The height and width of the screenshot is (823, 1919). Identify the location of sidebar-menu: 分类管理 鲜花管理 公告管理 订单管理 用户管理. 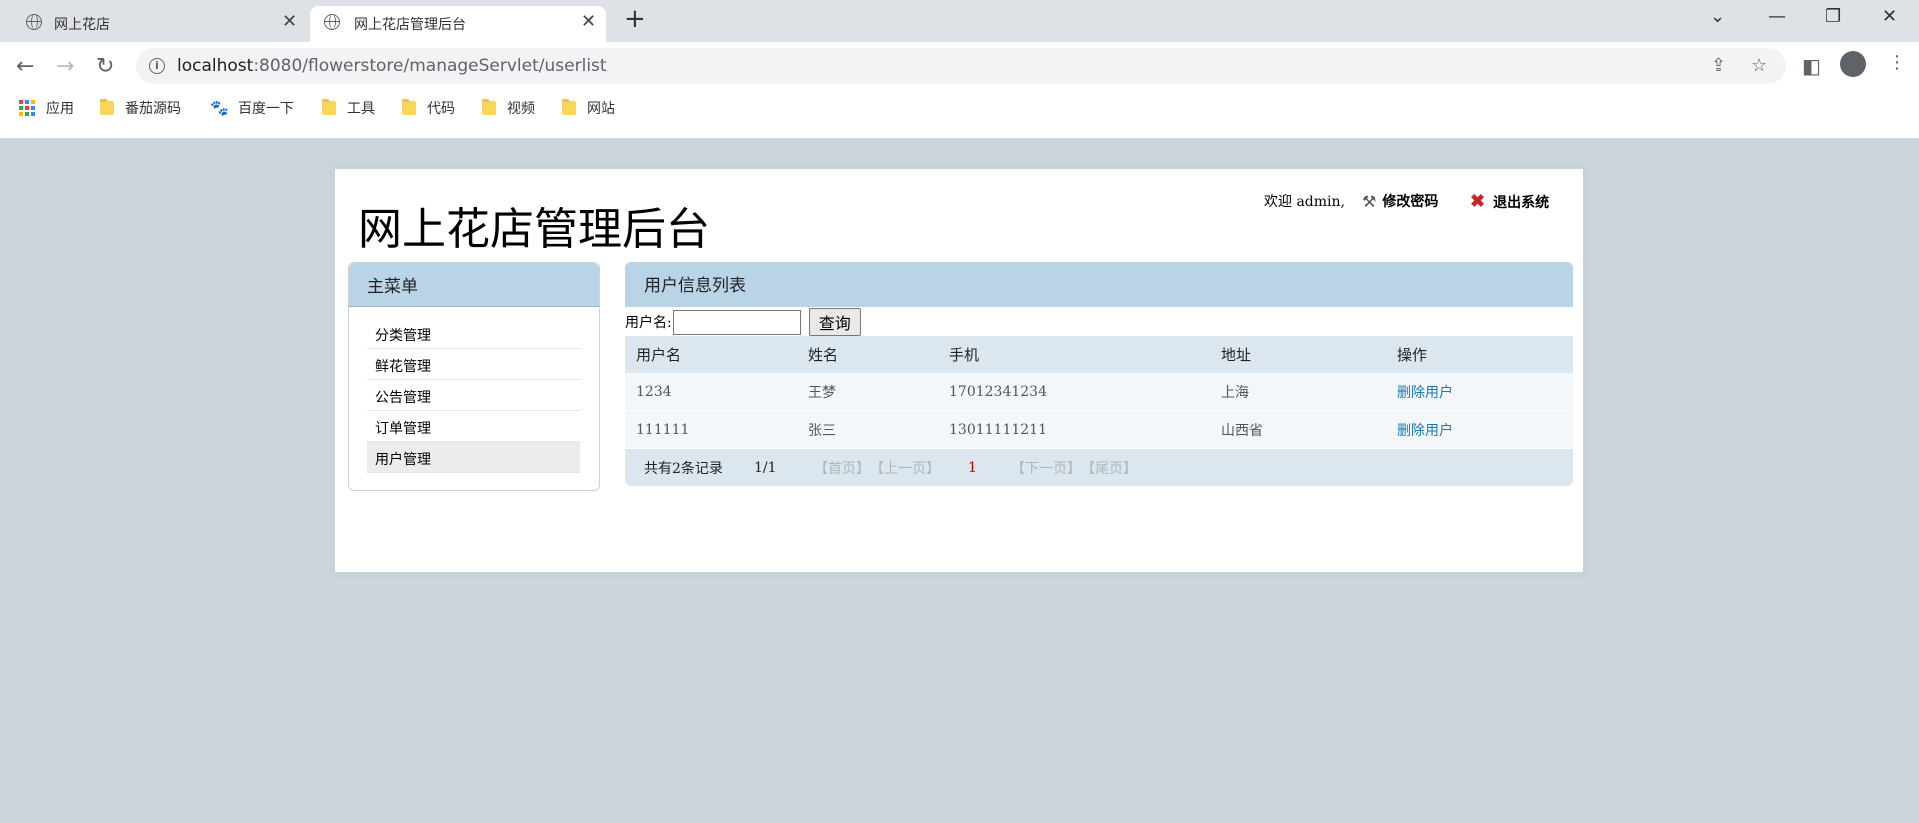
(473, 395).